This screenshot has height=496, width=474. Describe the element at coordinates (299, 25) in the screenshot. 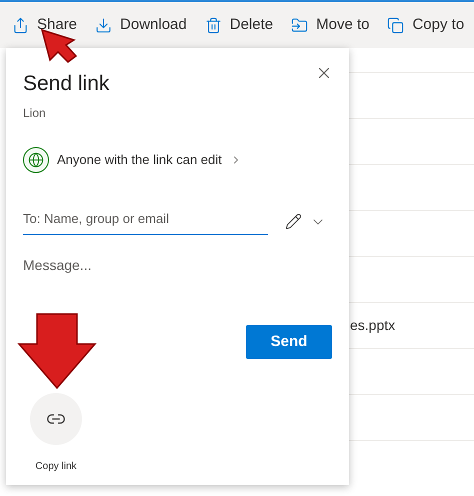

I see `move-icon` at that location.